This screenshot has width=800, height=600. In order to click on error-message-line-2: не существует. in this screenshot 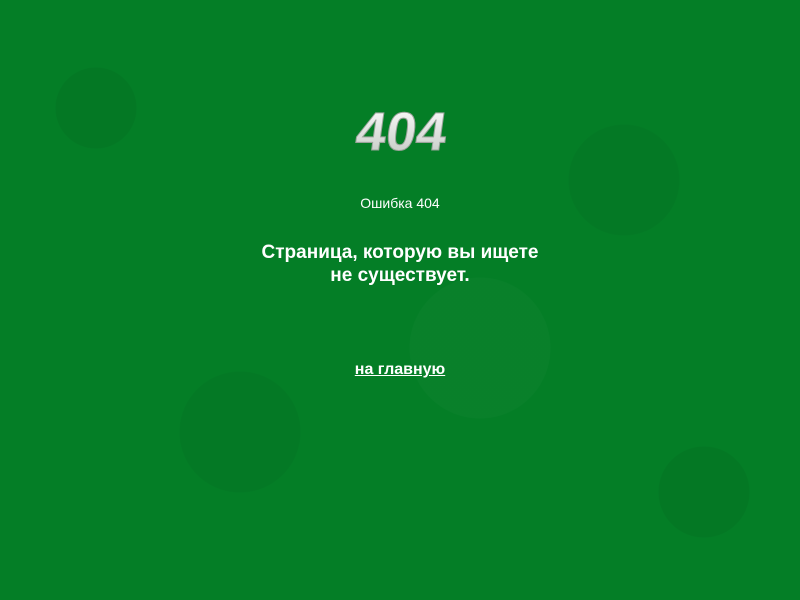, I will do `click(400, 275)`.